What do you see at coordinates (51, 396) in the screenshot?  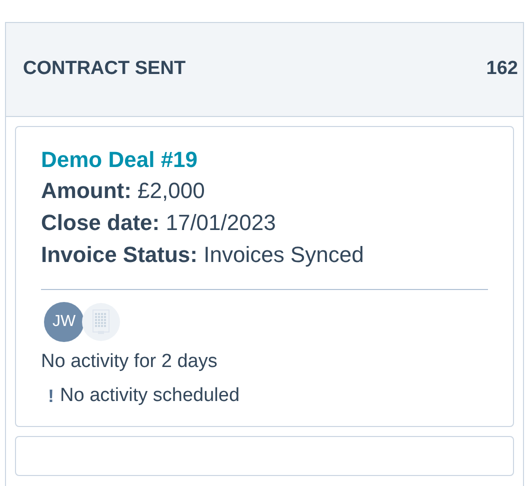 I see `warning-icon: !` at bounding box center [51, 396].